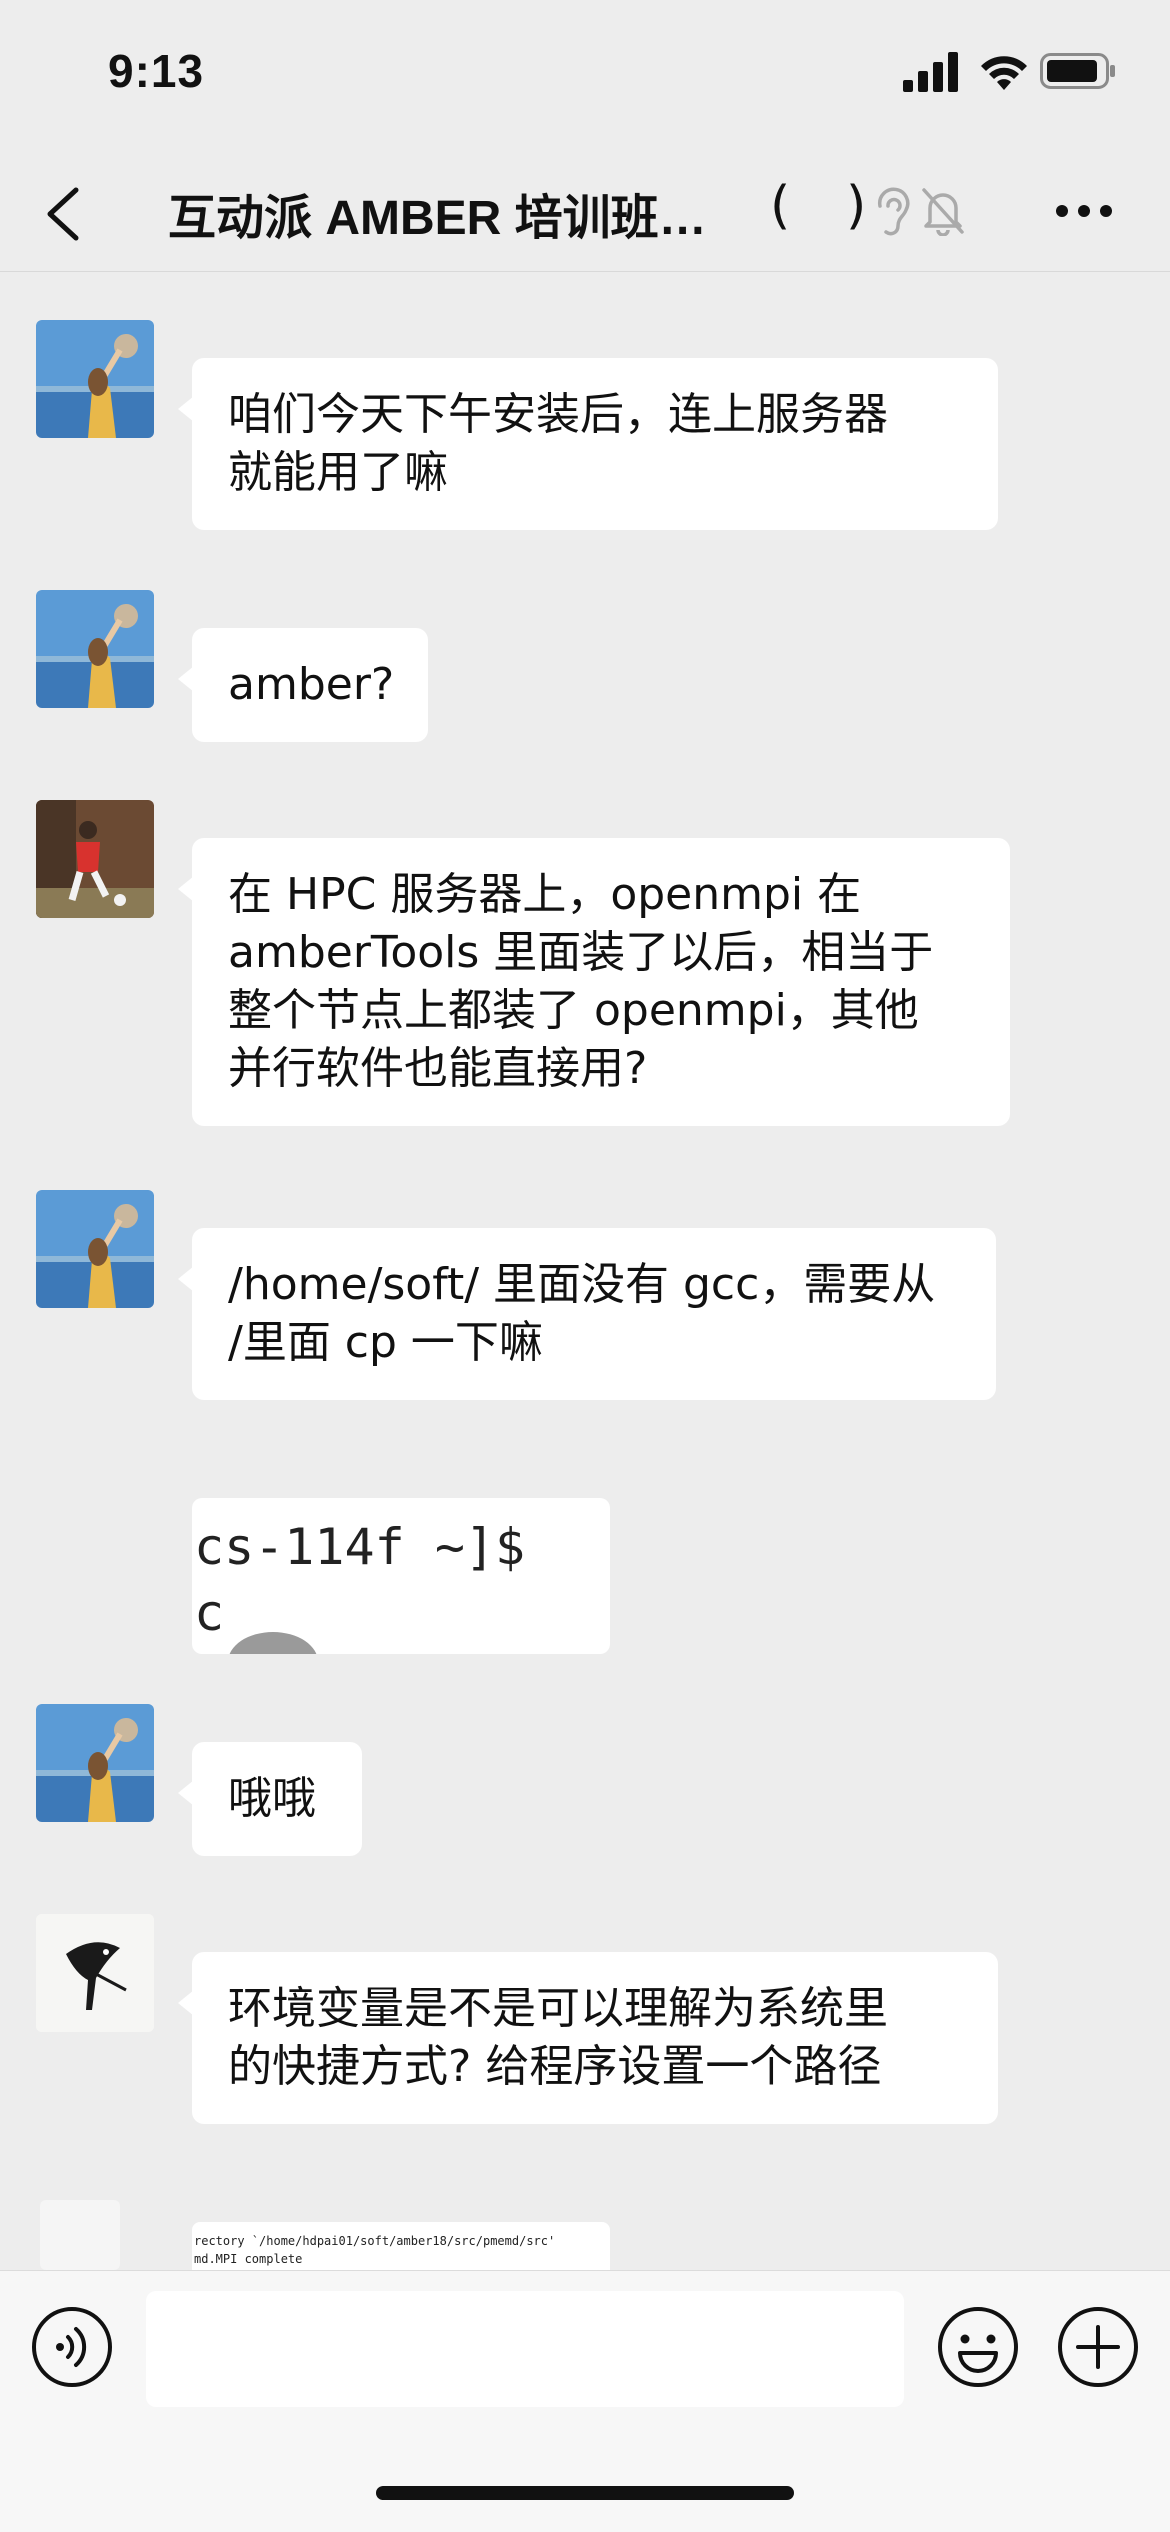 This screenshot has height=2532, width=1170. I want to click on message-bubble: 环境变量是不是可以理解为系统里 的快捷方式? 给程序设置一个路径, so click(588, 2038).